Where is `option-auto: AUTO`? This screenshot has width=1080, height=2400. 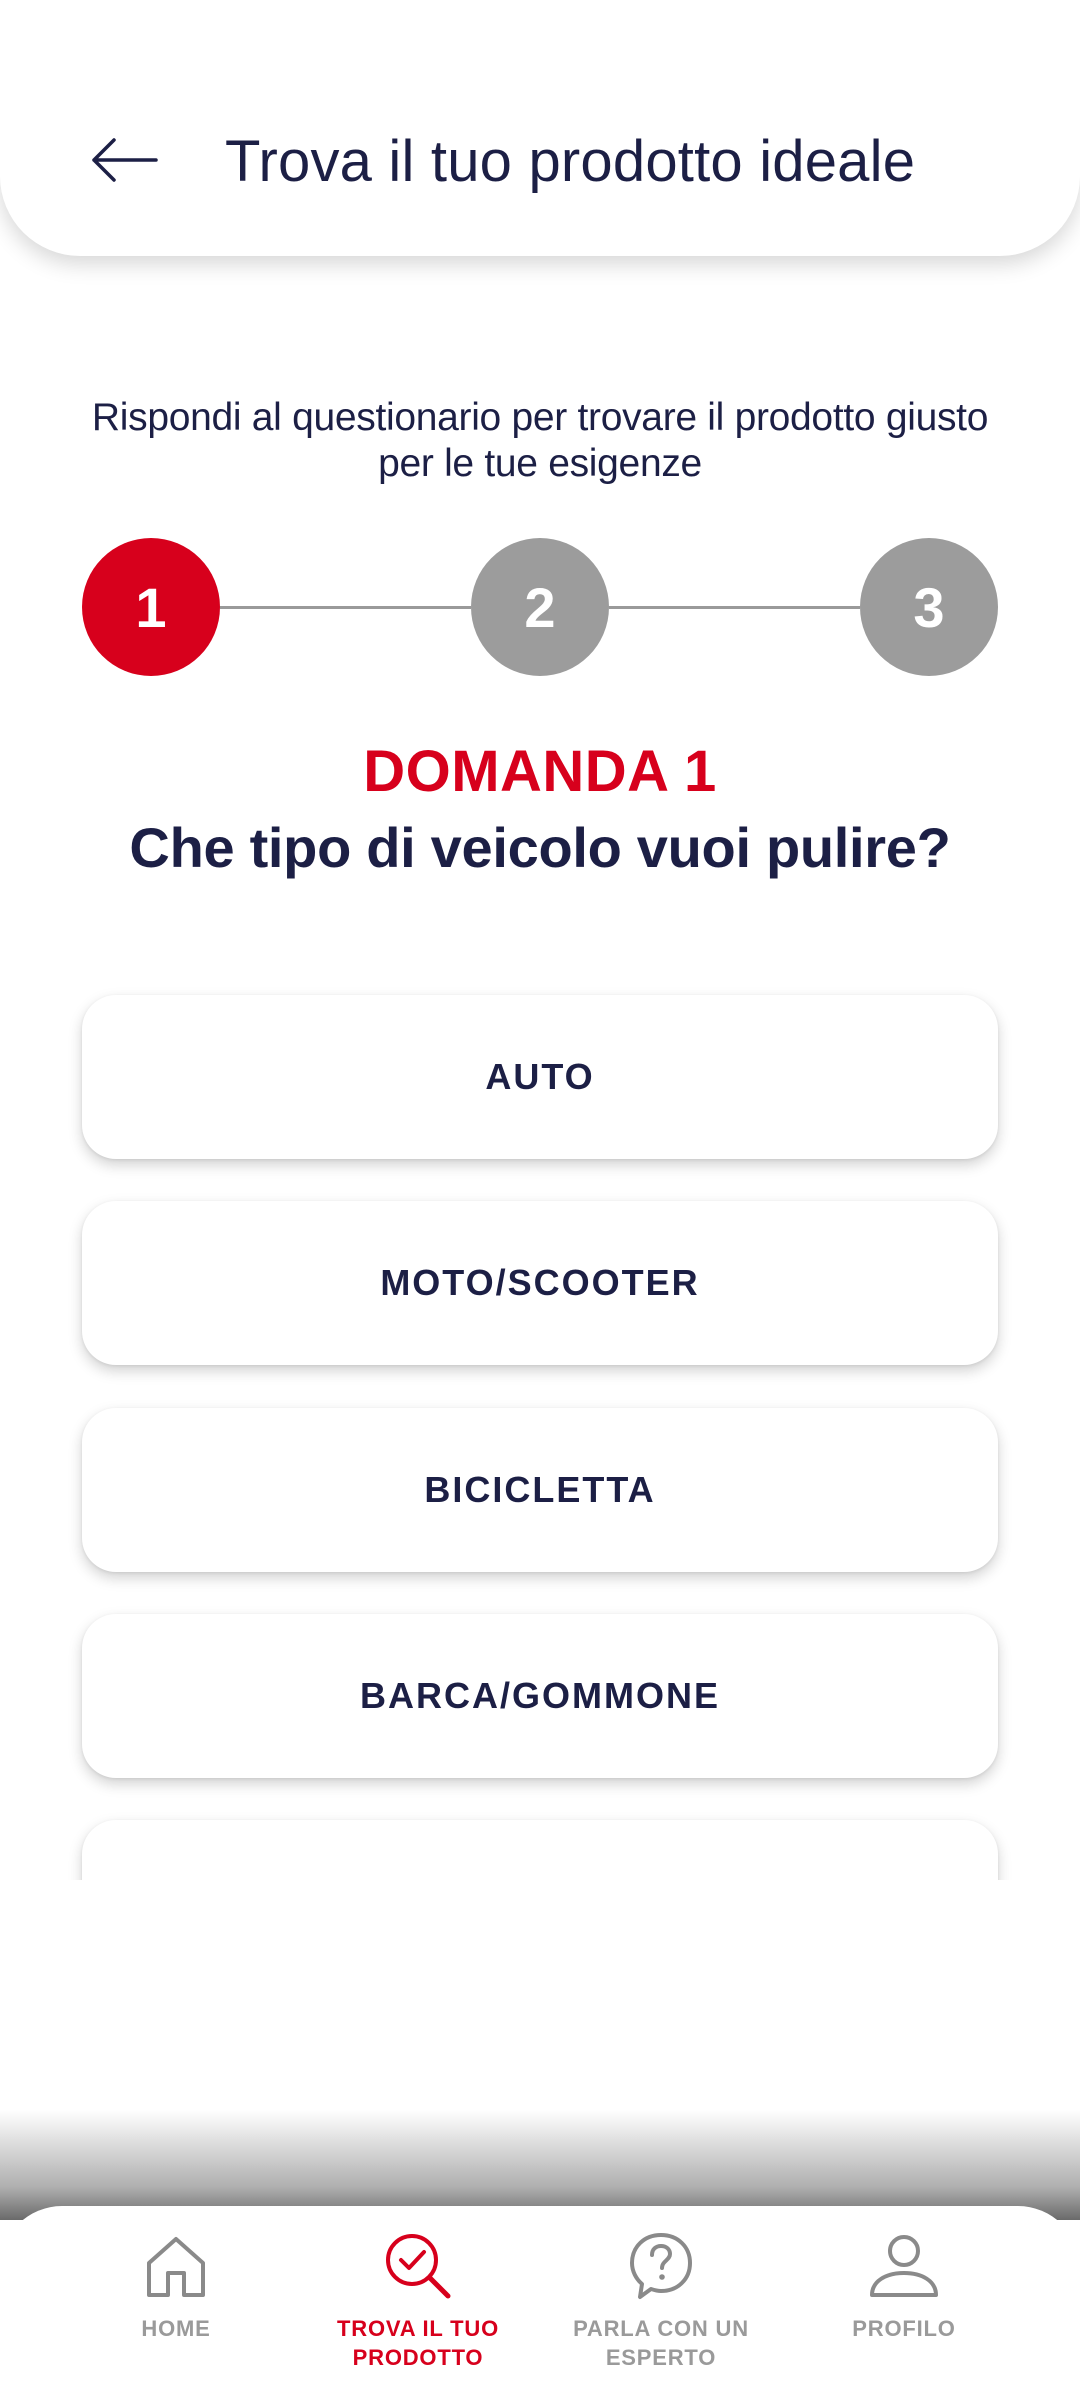 option-auto: AUTO is located at coordinates (540, 1077).